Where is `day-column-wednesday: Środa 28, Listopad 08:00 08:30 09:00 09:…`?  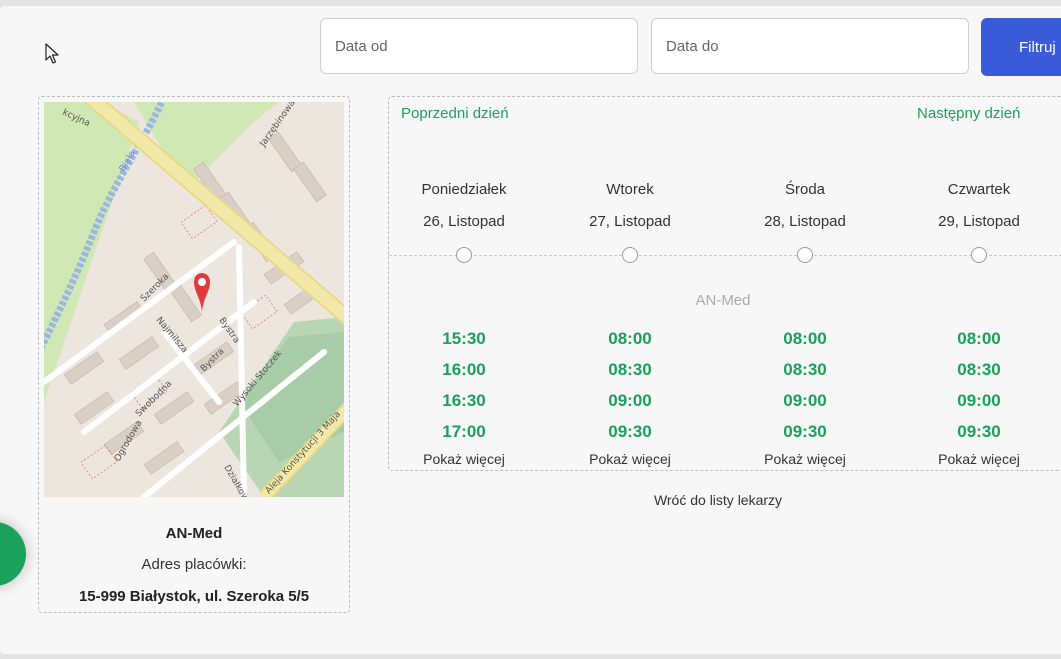
day-column-wednesday: Środa 28, Listopad 08:00 08:30 09:00 09:… is located at coordinates (805, 284).